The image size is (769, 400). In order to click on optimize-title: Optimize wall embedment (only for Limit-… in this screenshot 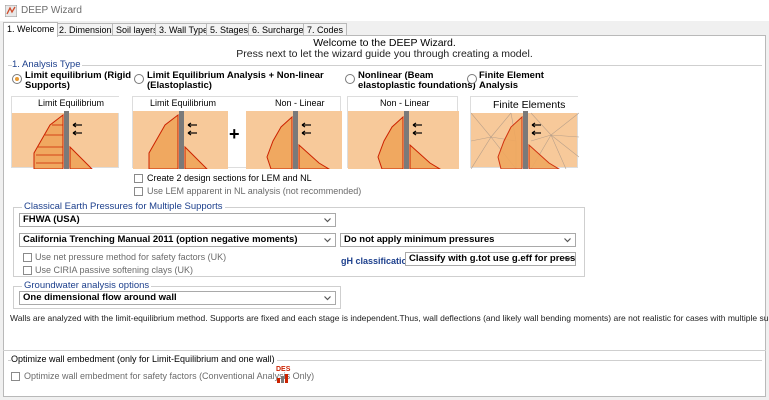, I will do `click(144, 359)`.